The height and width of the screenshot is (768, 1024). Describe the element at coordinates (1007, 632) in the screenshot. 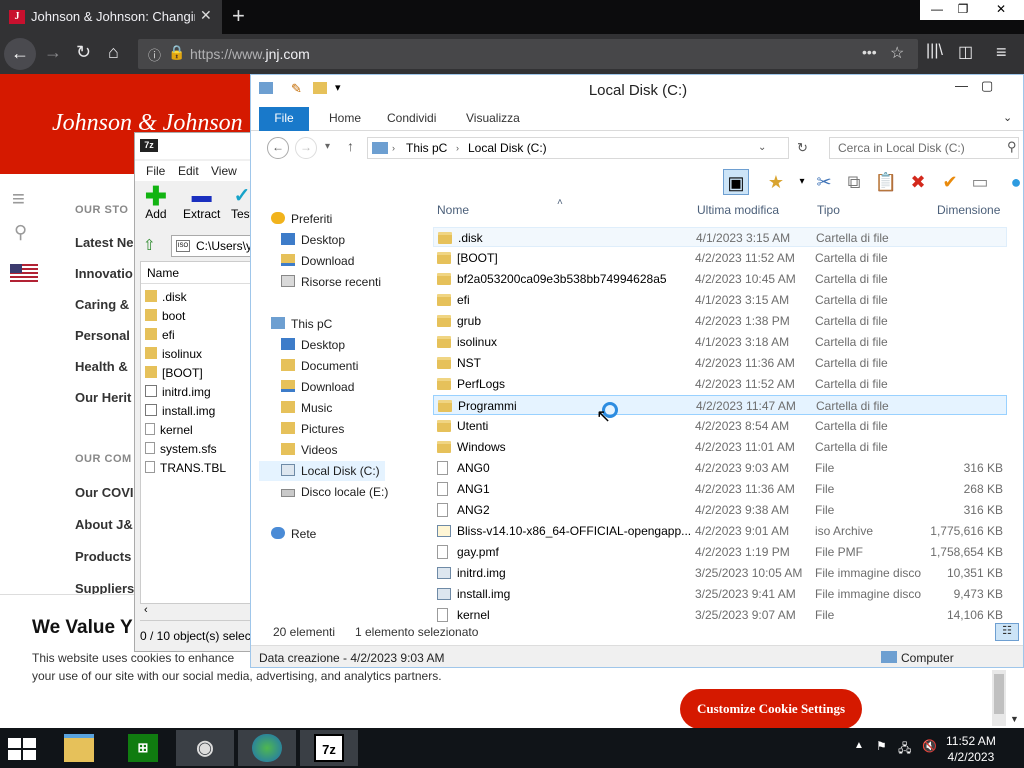

I see `details-view-icon: ☷` at that location.